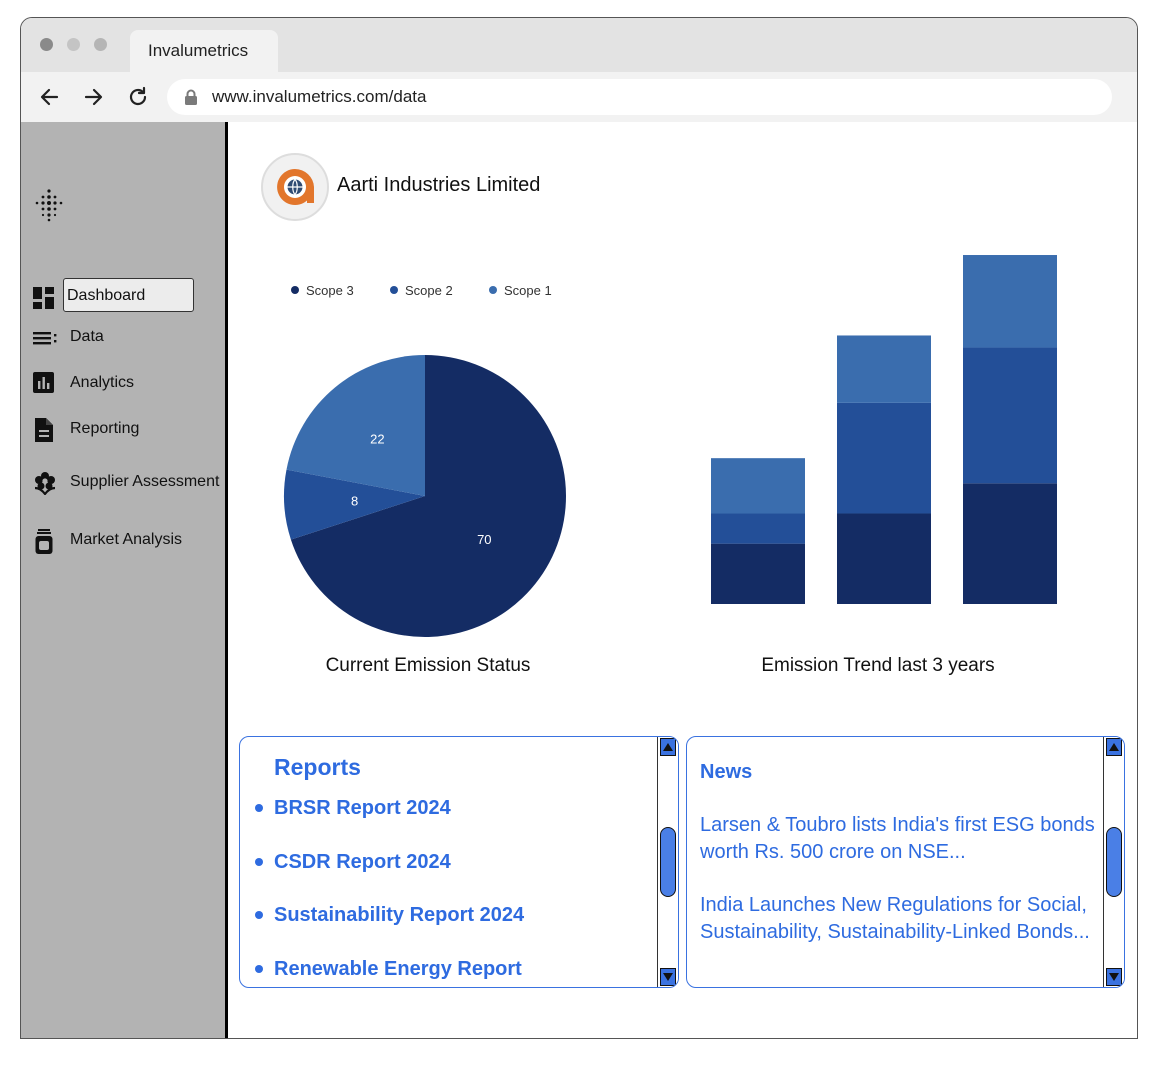 This screenshot has width=1152, height=1070. What do you see at coordinates (93, 97) in the screenshot?
I see `forward-icon` at bounding box center [93, 97].